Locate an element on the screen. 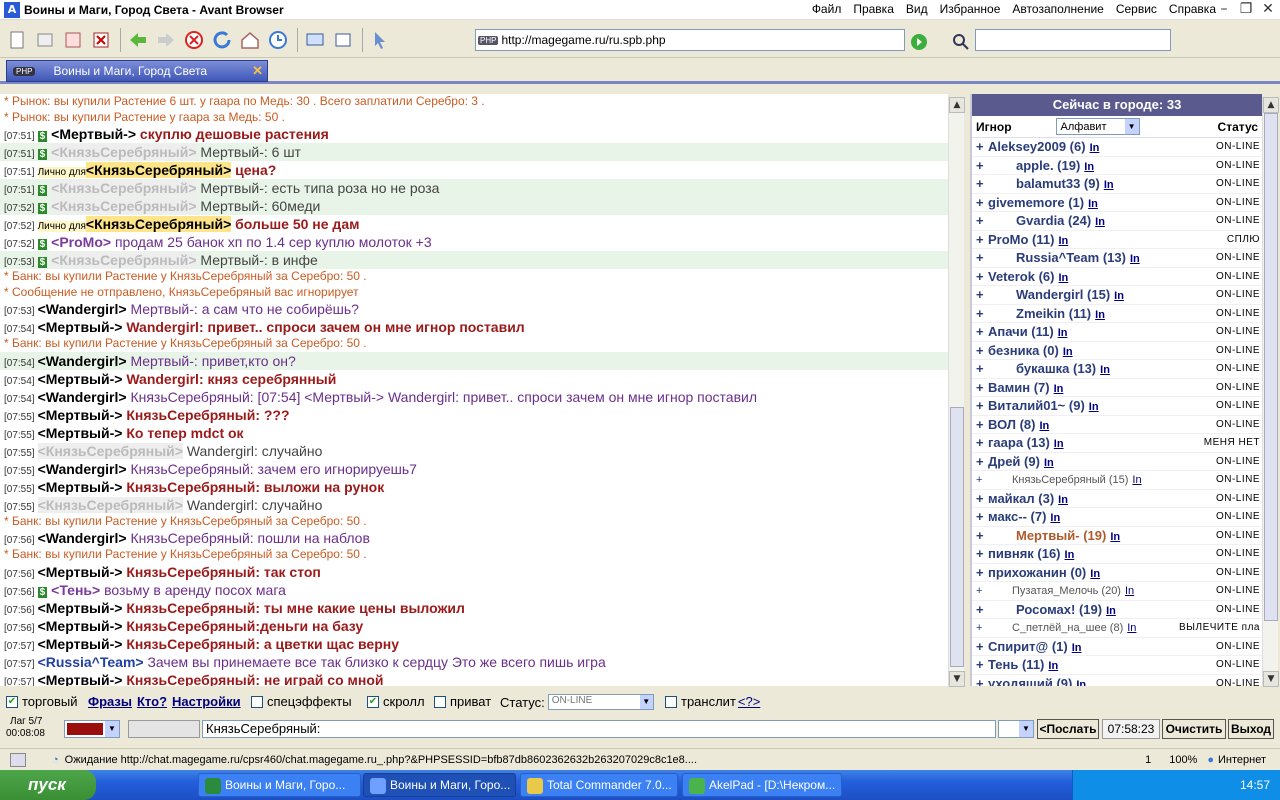 The height and width of the screenshot is (800, 1280). user-name: ВОЛ (8) is located at coordinates (1011, 424).